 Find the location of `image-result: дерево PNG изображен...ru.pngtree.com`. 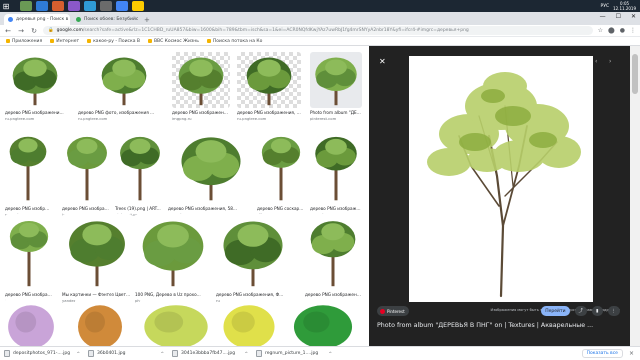

image-result: дерево PNG изображен...ru.pngtree.com is located at coordinates (336, 176).